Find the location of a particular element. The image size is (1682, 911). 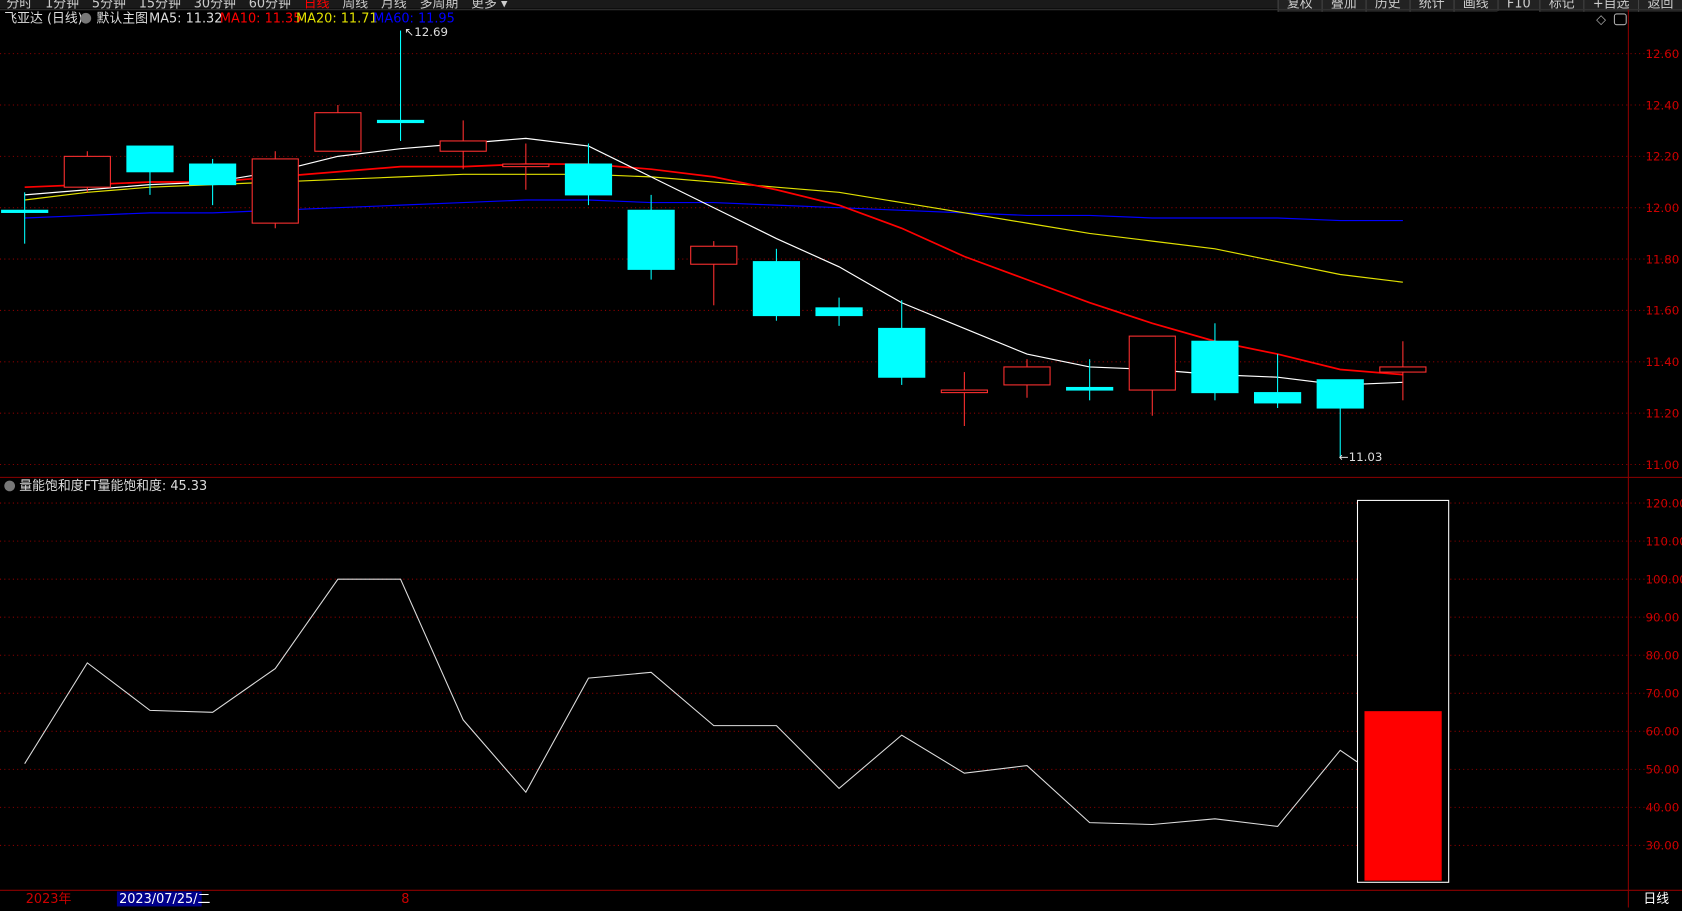

indicator-tick: 60.00 is located at coordinates (1663, 732).